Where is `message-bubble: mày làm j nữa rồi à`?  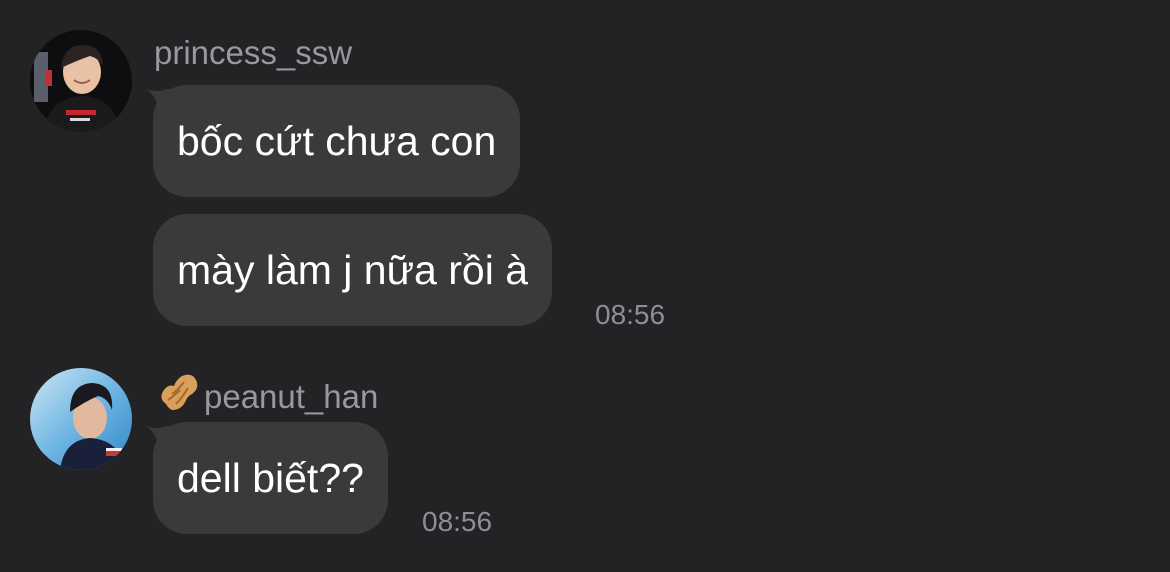 message-bubble: mày làm j nữa rồi à is located at coordinates (353, 270).